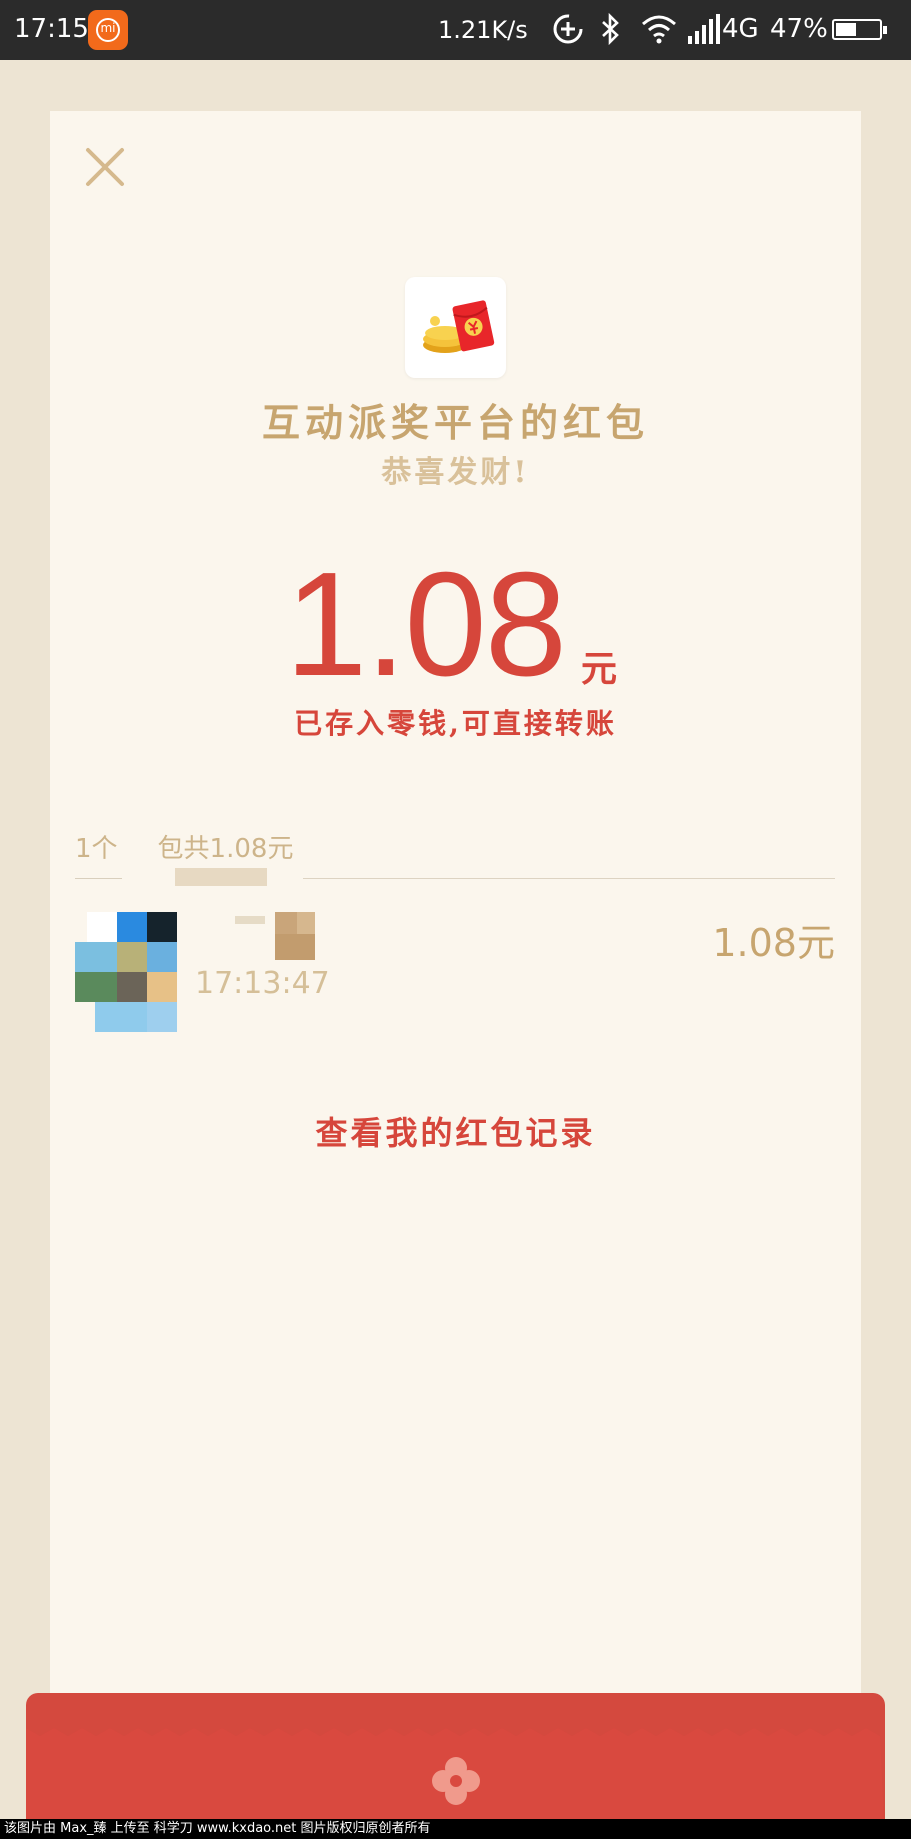 The width and height of the screenshot is (911, 1839). I want to click on close-icon, so click(105, 167).